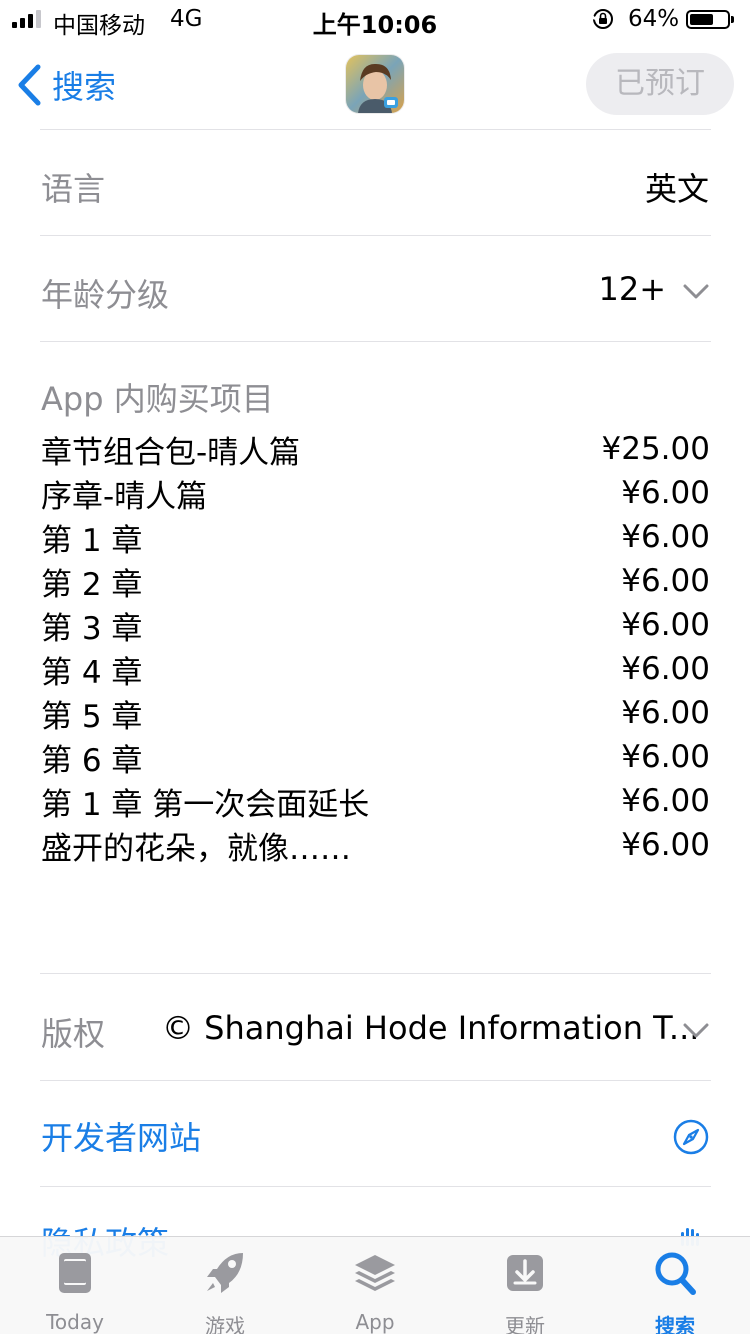  Describe the element at coordinates (105, 293) in the screenshot. I see `age-rating-label: 年龄分级` at that location.